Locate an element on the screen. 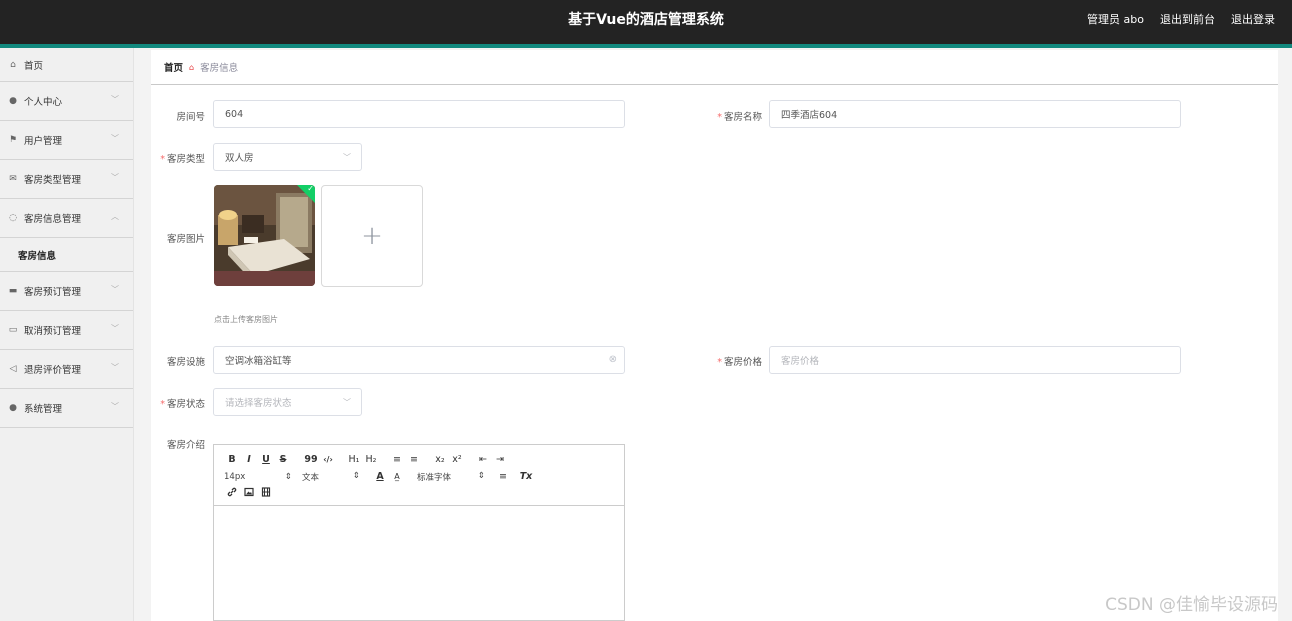  status-select: 请选择客房状态 ﹀ is located at coordinates (287, 402).